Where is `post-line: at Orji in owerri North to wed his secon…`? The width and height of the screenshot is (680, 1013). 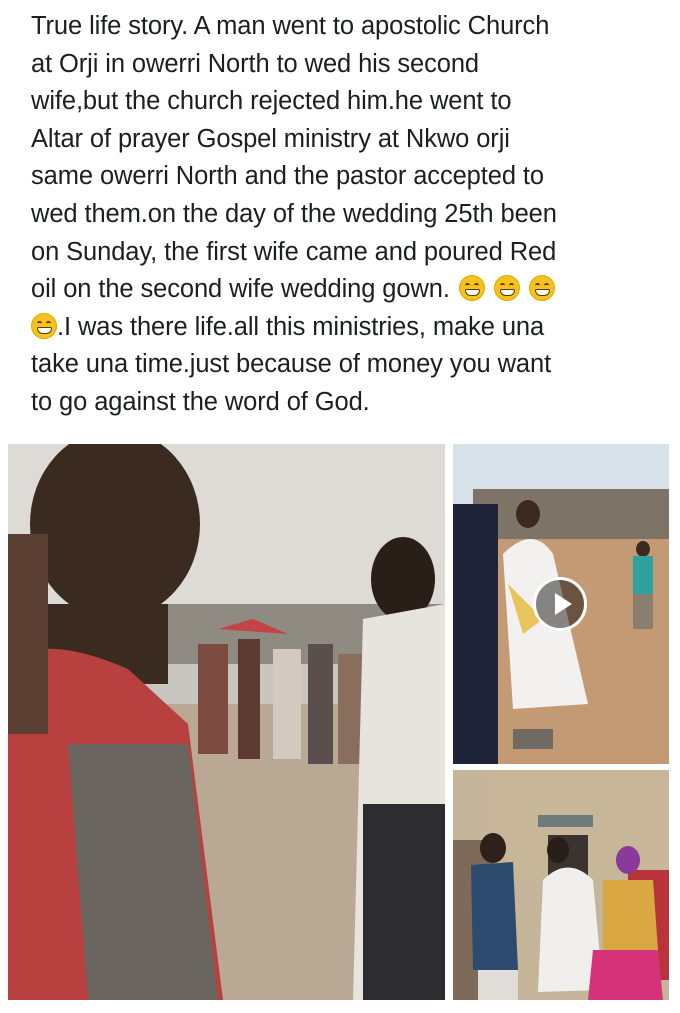
post-line: at Orji in owerri North to wed his secon… is located at coordinates (255, 63).